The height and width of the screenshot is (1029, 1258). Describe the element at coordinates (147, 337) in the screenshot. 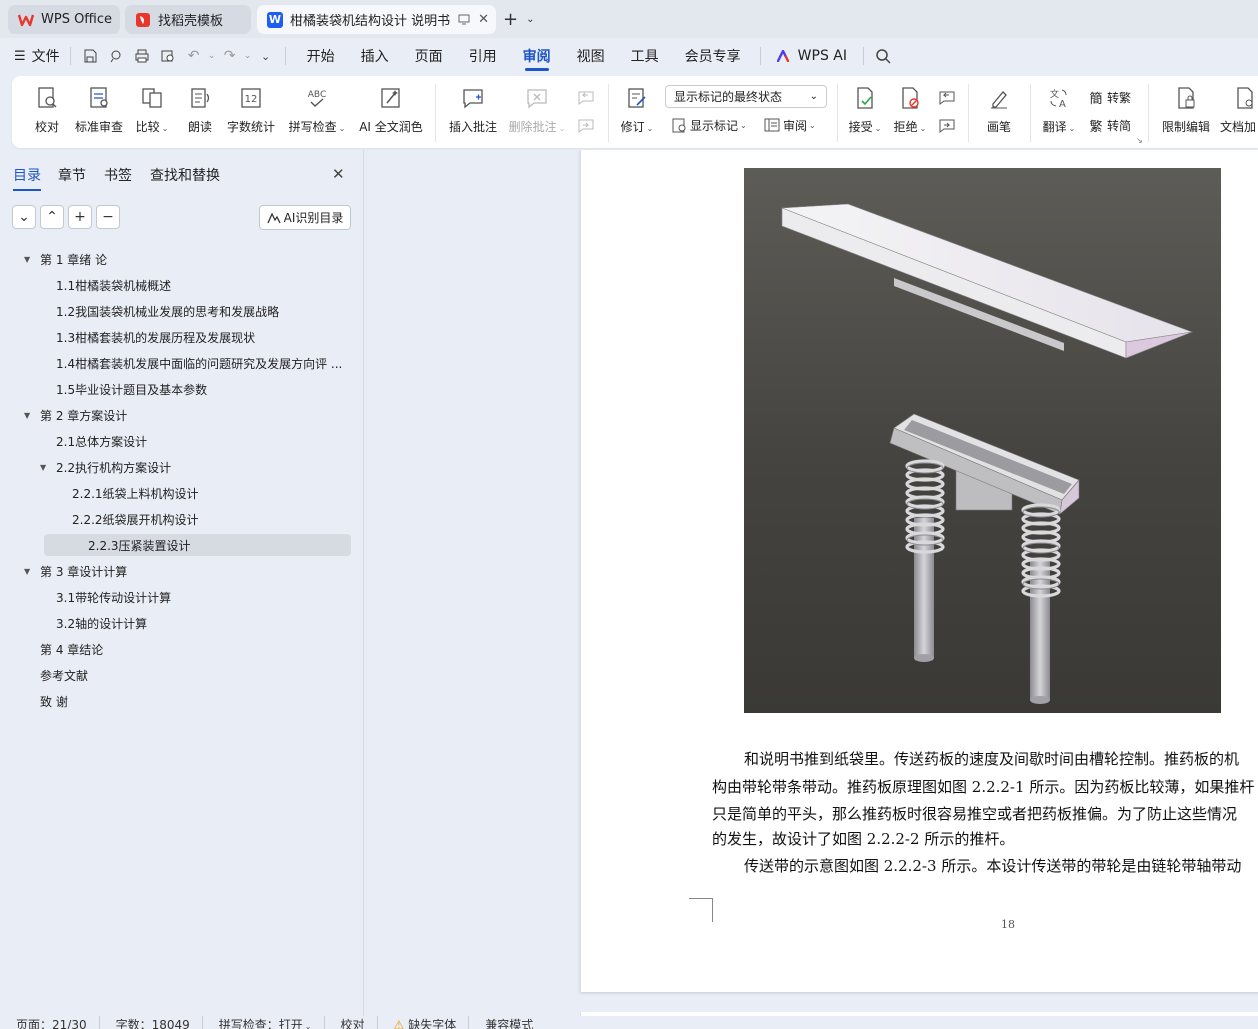

I see `toc-item: 1.3柑橘套装机的发展历程及发展现状` at that location.